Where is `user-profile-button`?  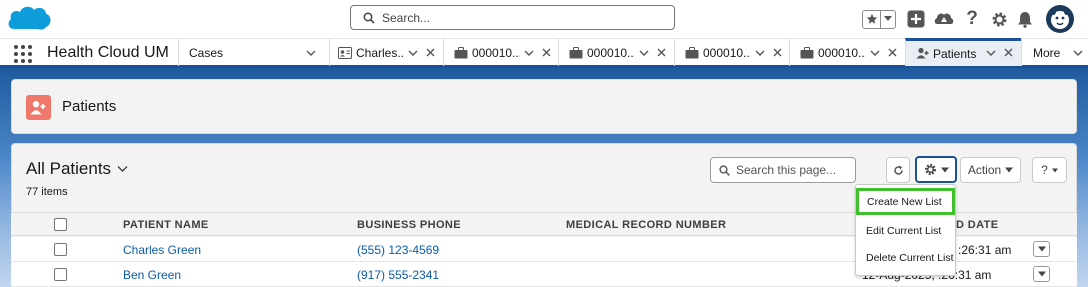 user-profile-button is located at coordinates (1060, 19).